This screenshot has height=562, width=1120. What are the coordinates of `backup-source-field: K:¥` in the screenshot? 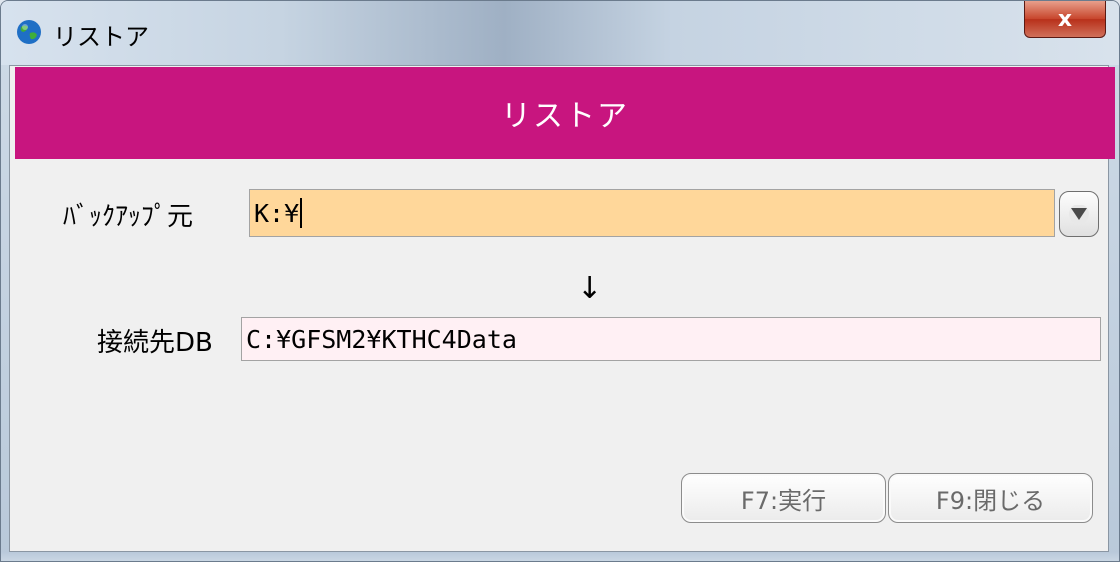 It's located at (652, 213).